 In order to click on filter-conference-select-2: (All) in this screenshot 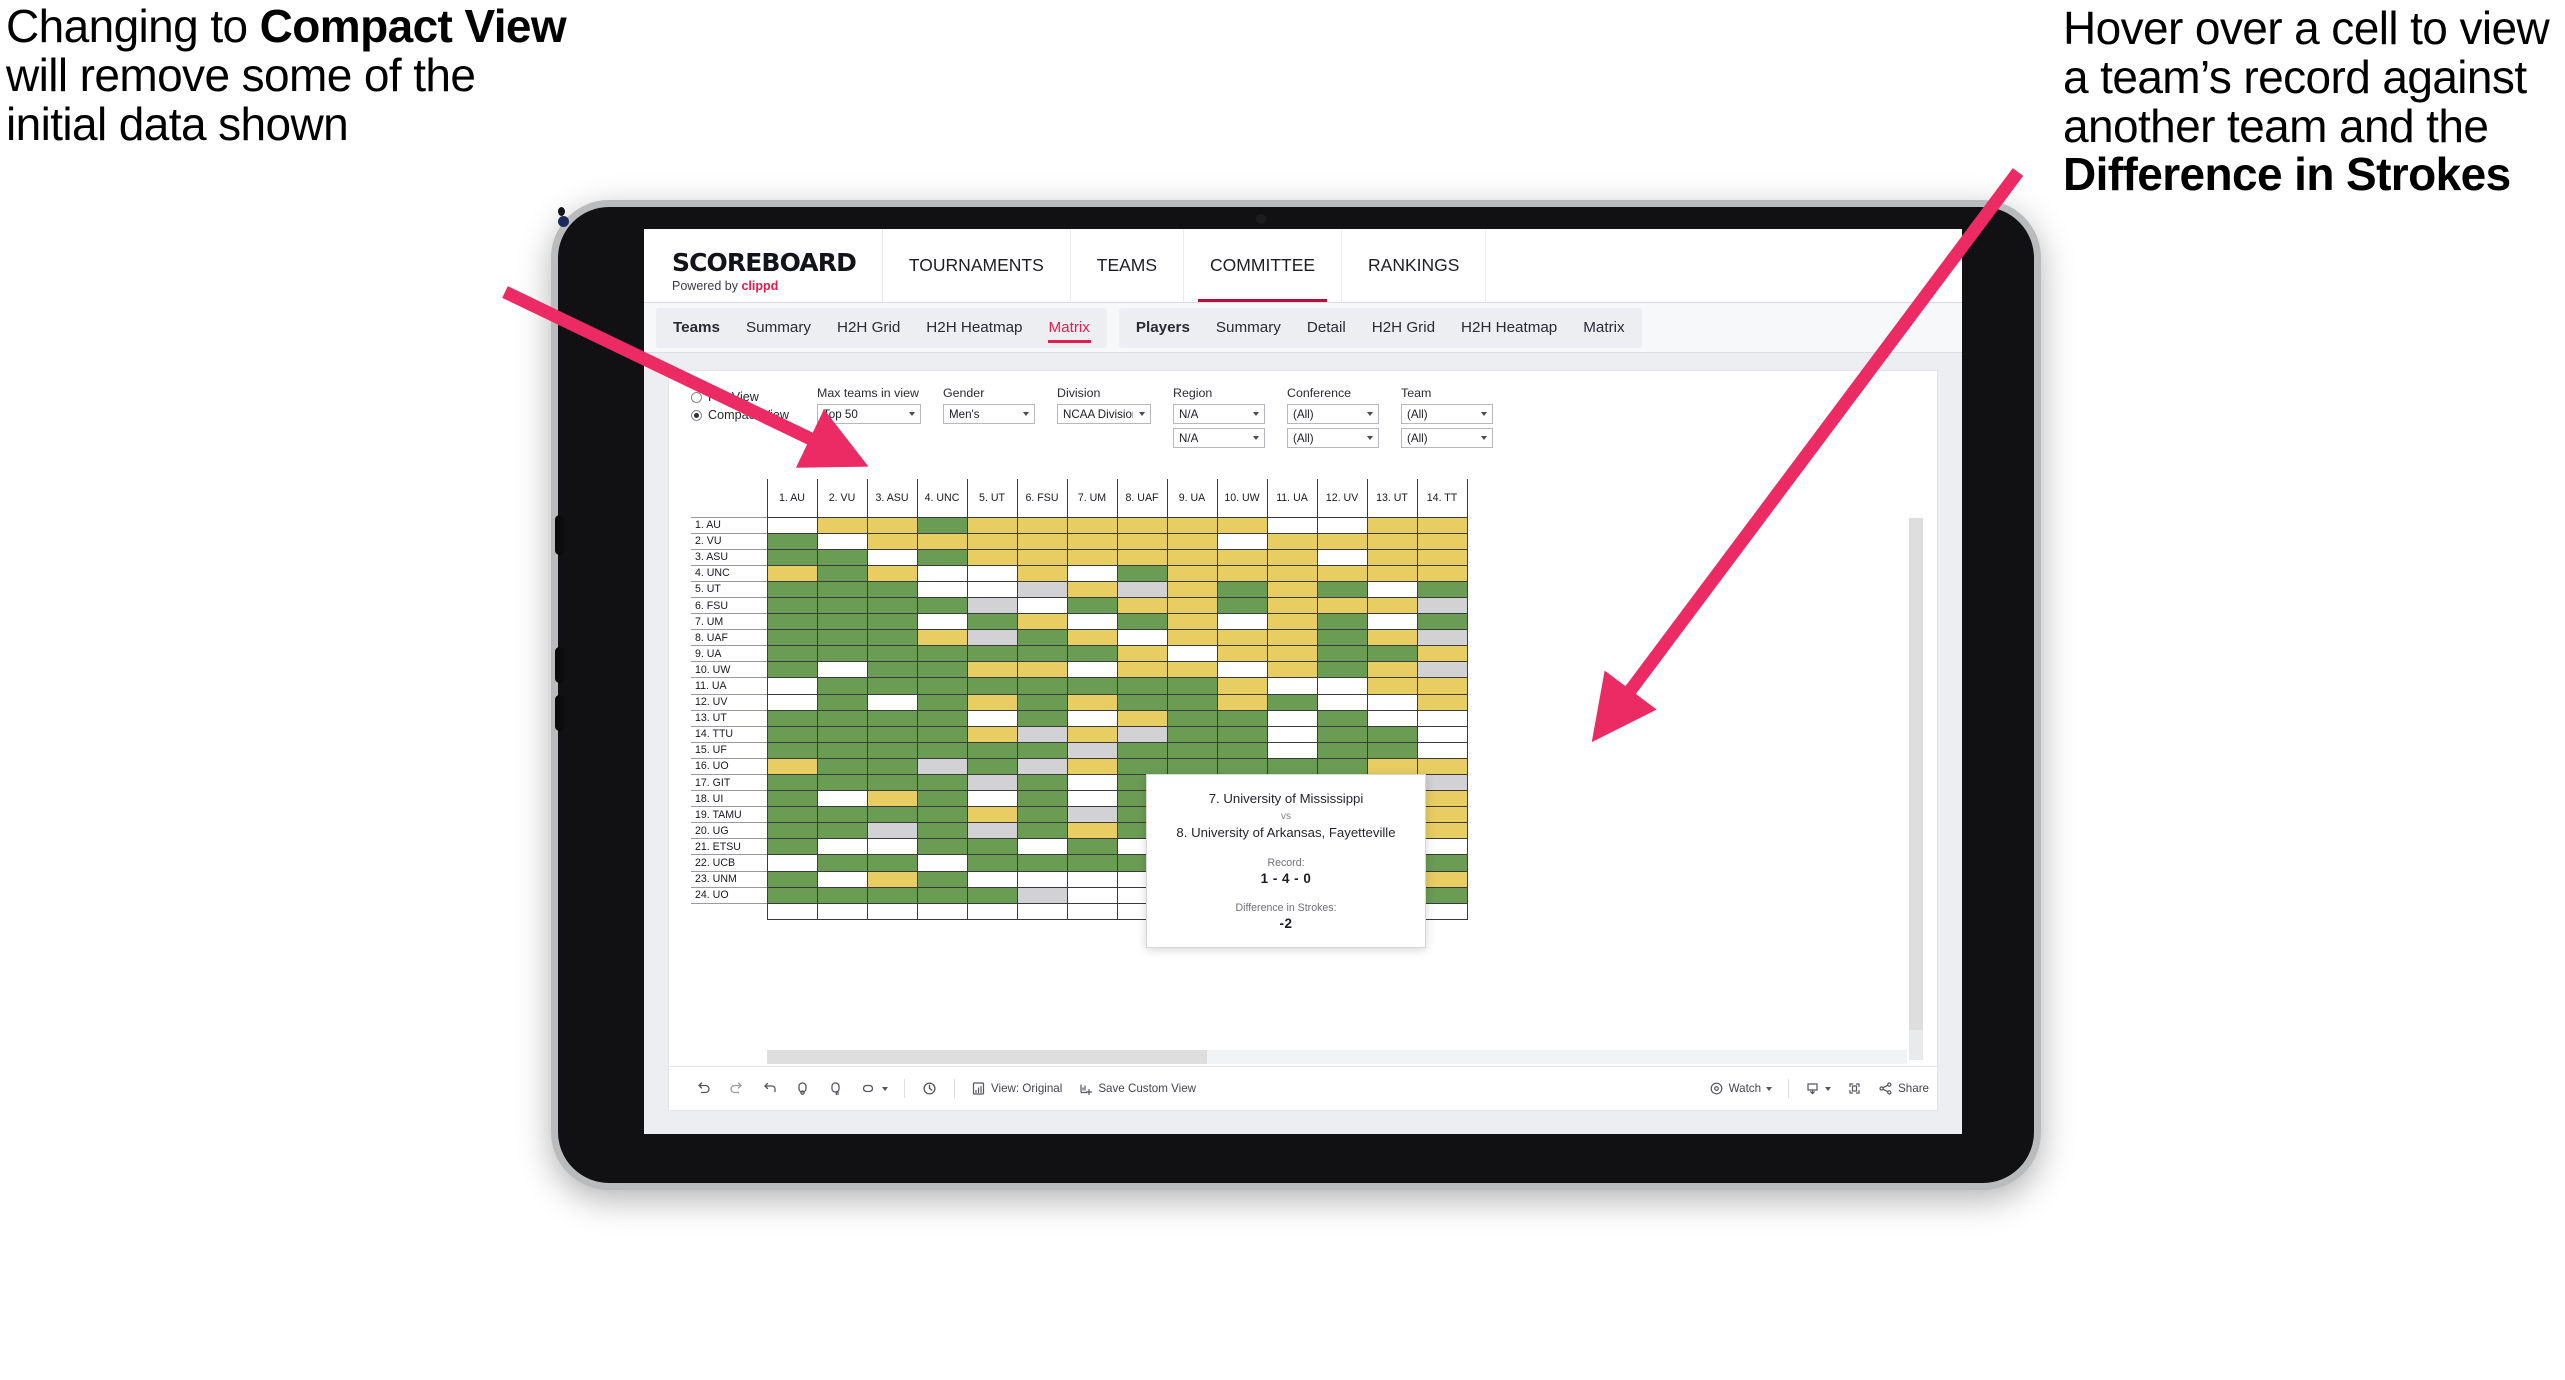, I will do `click(1333, 438)`.